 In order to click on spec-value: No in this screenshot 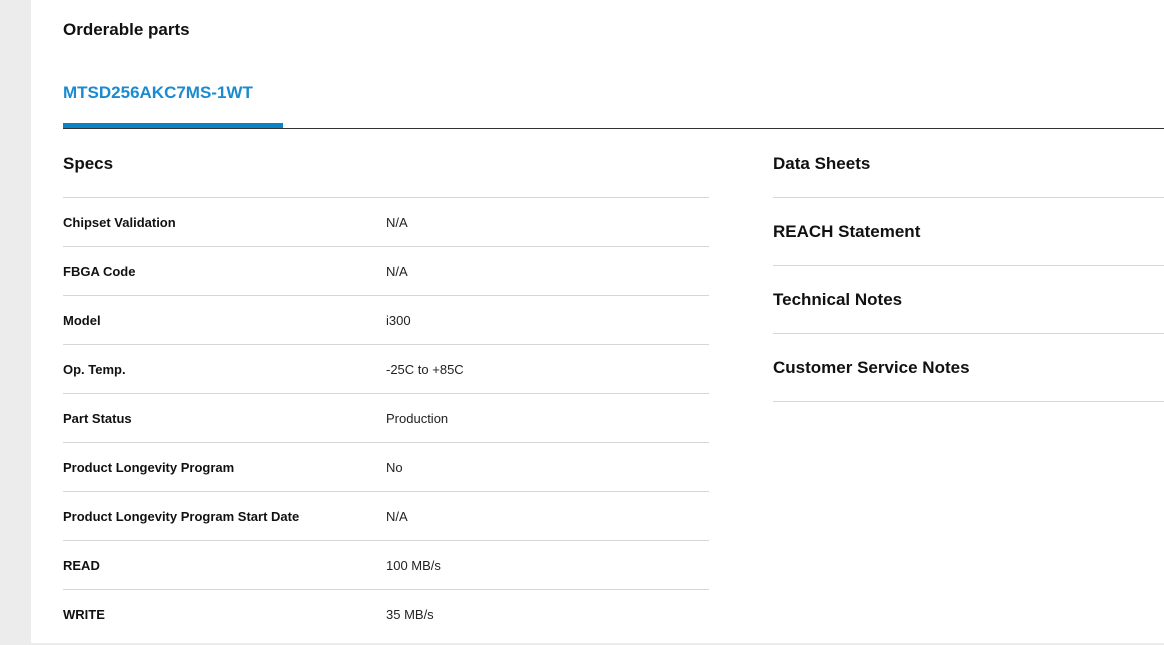, I will do `click(394, 467)`.